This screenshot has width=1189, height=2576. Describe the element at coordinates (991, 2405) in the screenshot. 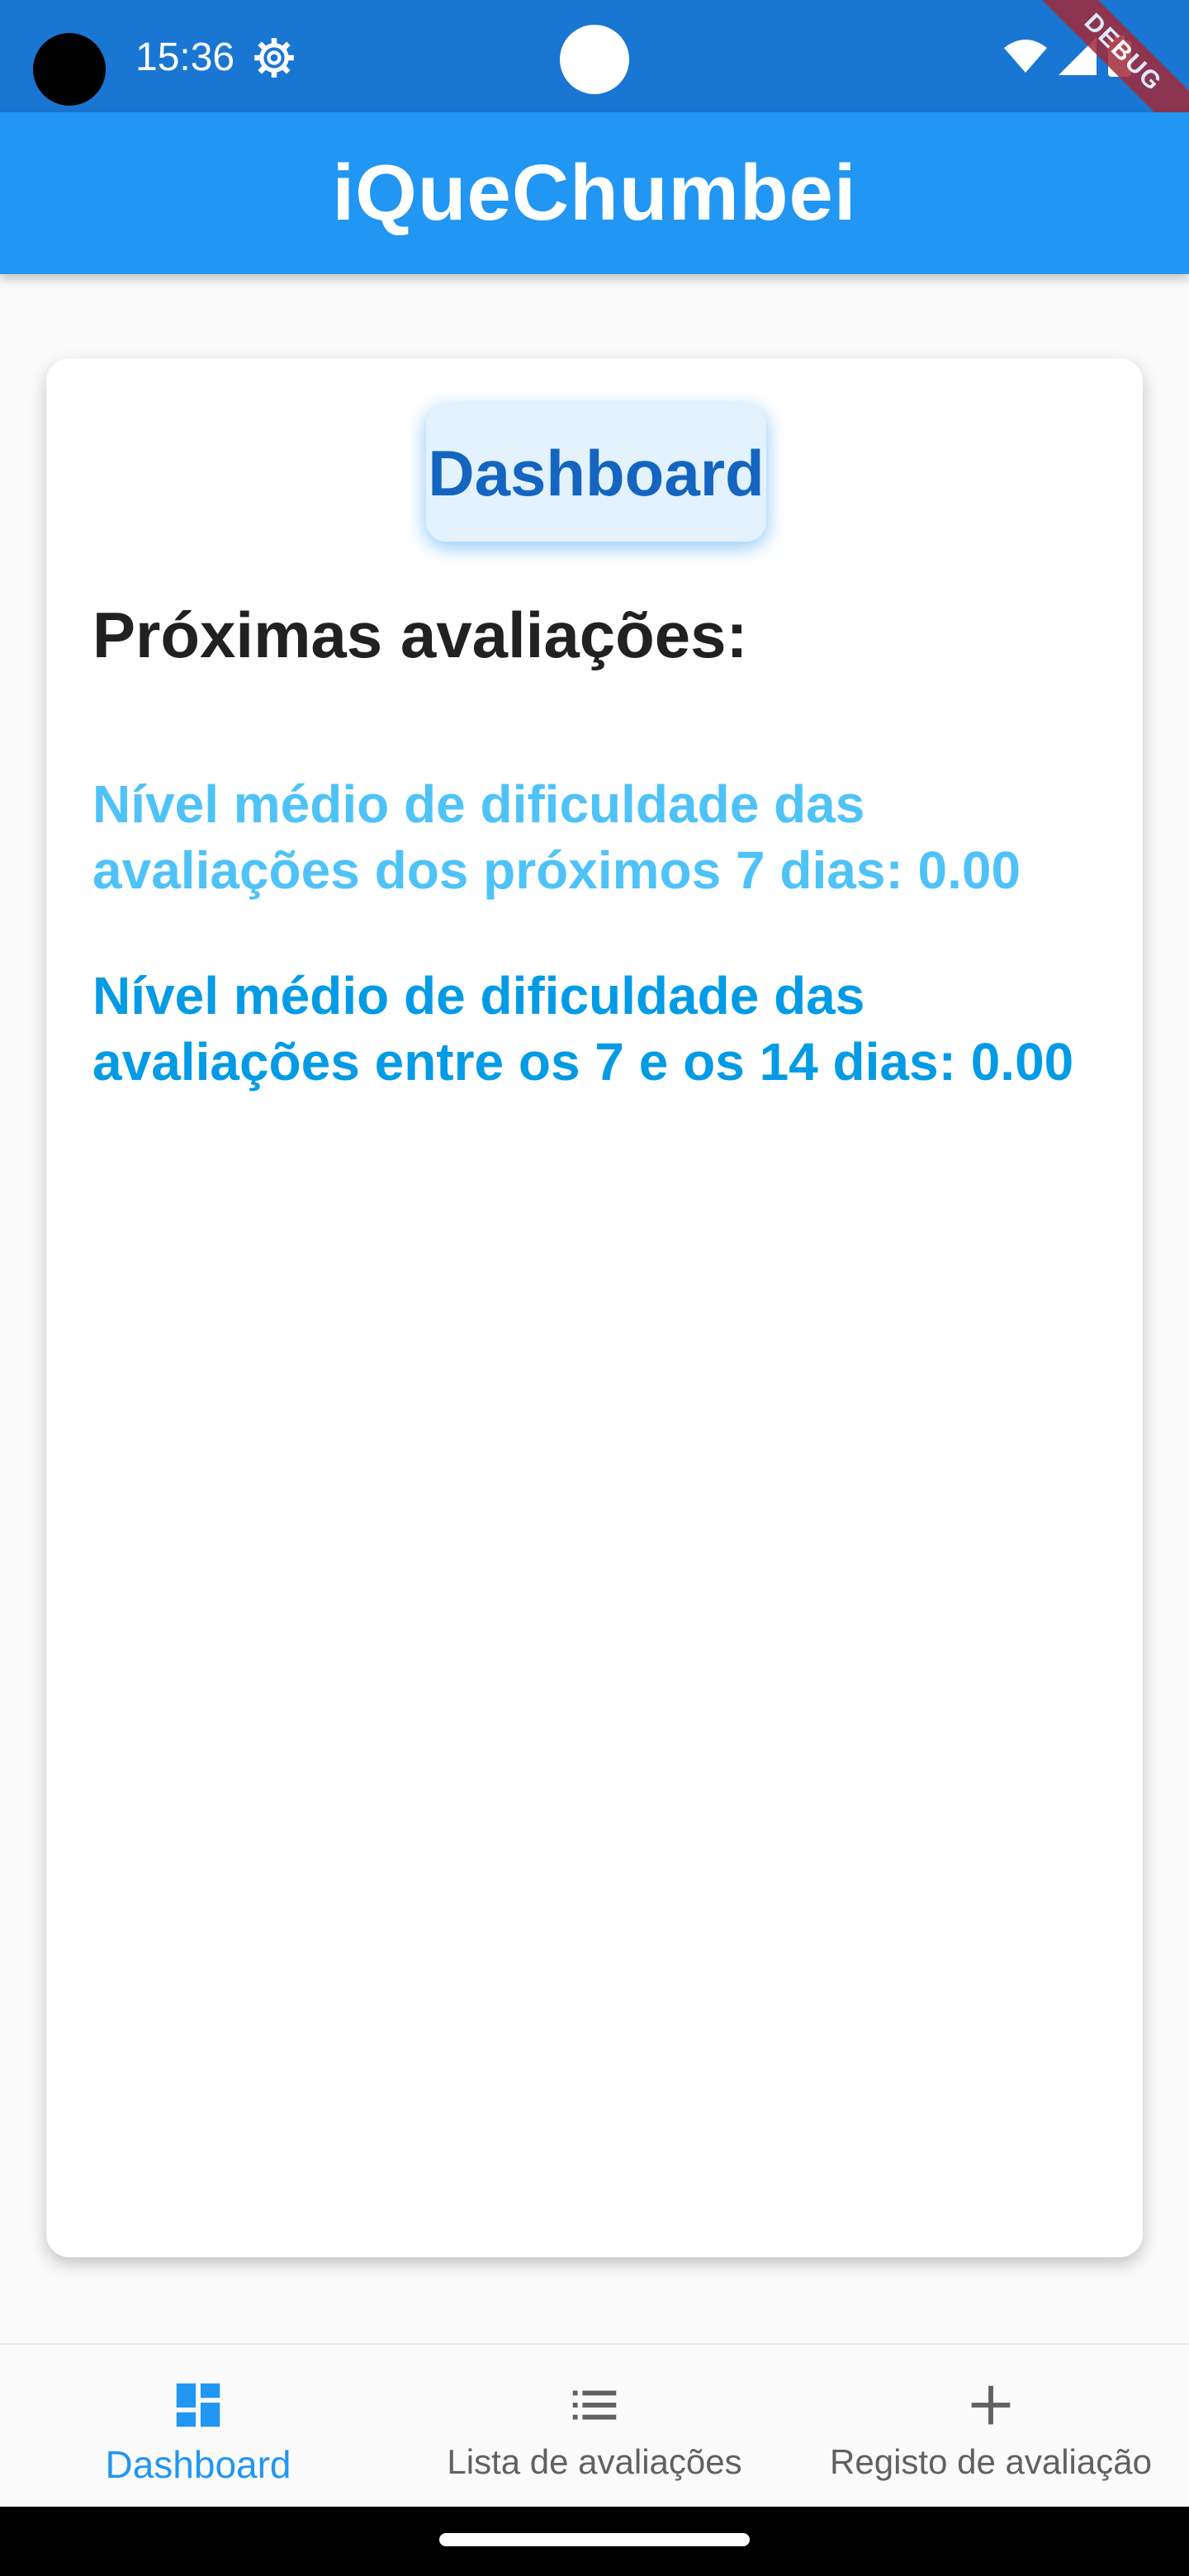

I see `add-icon` at that location.